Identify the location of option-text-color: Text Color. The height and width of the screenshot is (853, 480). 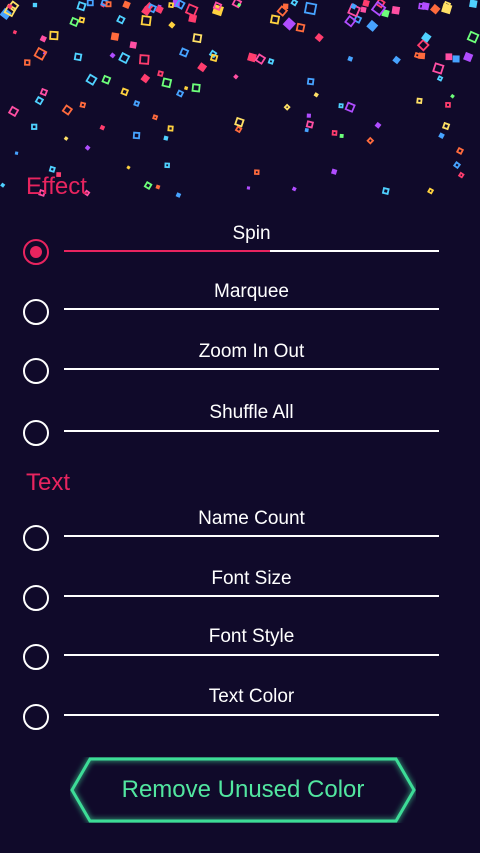
(240, 710).